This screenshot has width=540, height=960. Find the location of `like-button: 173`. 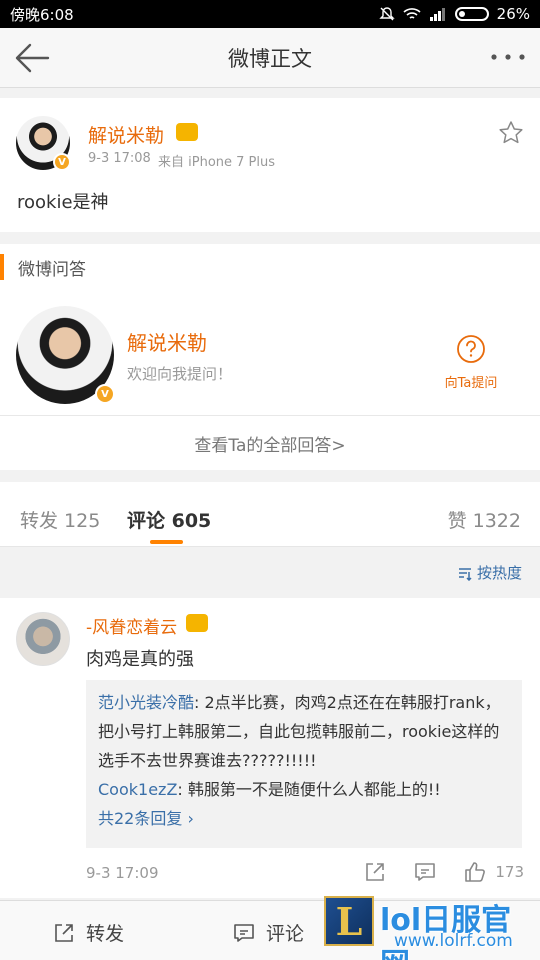

like-button: 173 is located at coordinates (493, 872).